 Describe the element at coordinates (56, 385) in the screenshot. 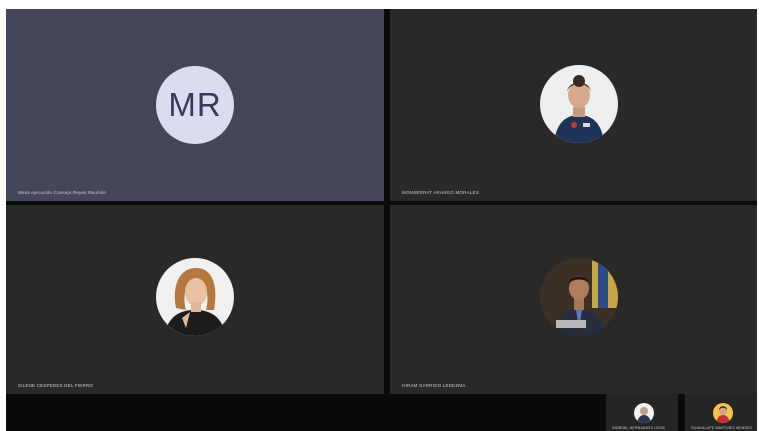

I see `participant-name: SILENE CESPEDES DEL FIERRO` at that location.